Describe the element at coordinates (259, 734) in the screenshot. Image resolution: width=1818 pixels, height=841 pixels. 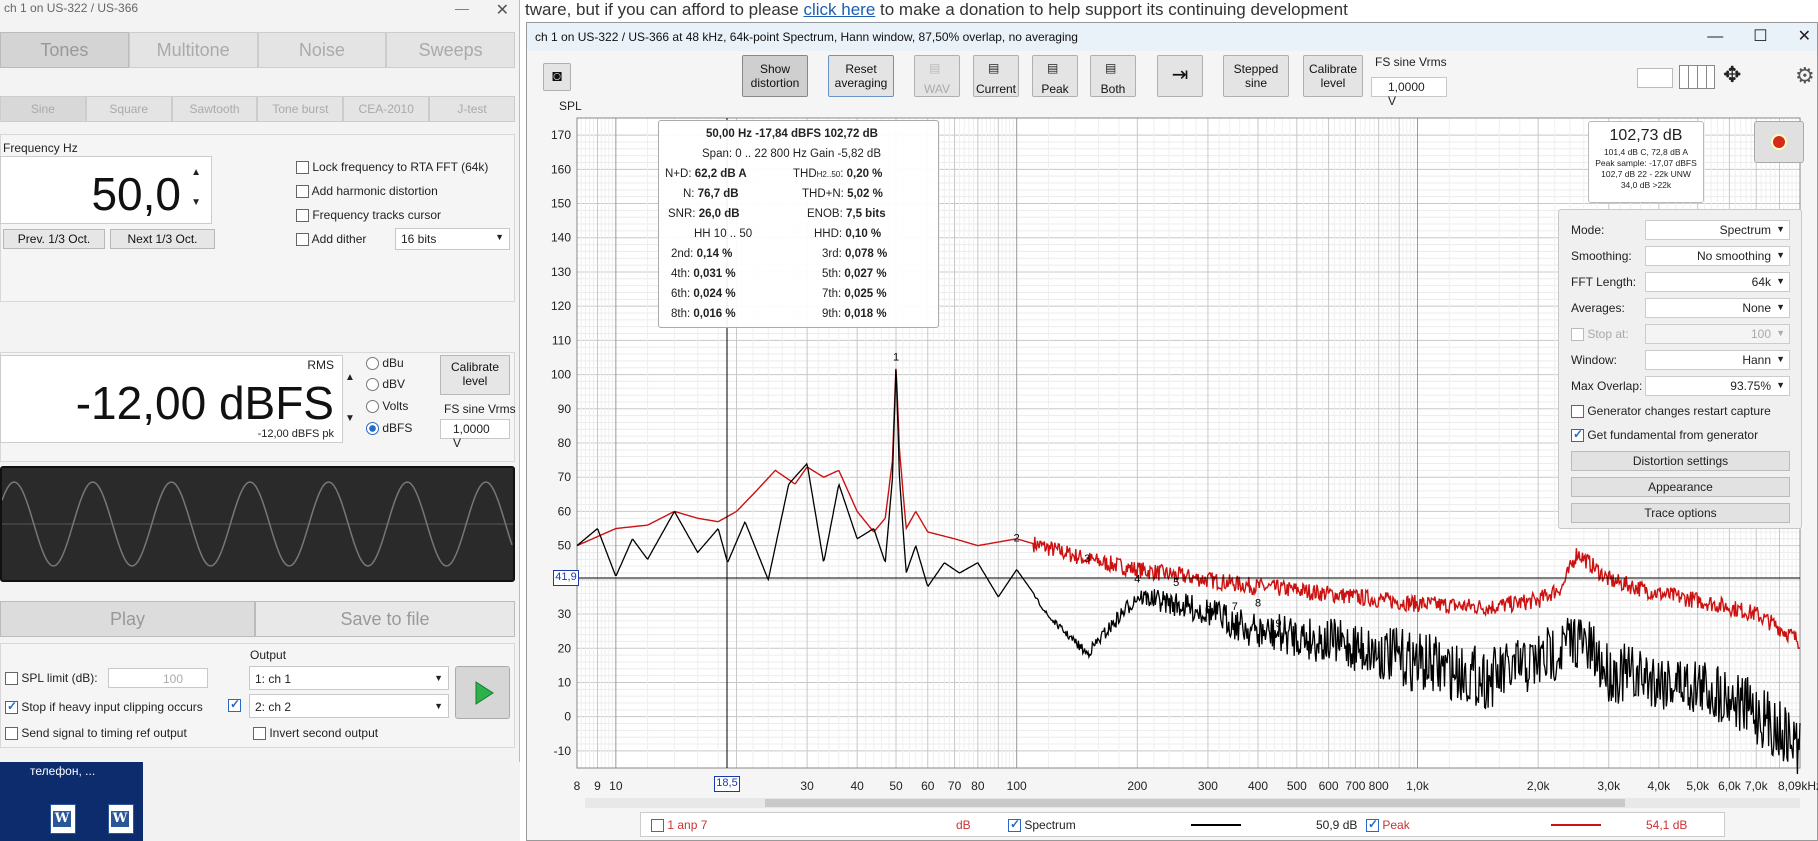
I see `invert-output-checkbox` at that location.